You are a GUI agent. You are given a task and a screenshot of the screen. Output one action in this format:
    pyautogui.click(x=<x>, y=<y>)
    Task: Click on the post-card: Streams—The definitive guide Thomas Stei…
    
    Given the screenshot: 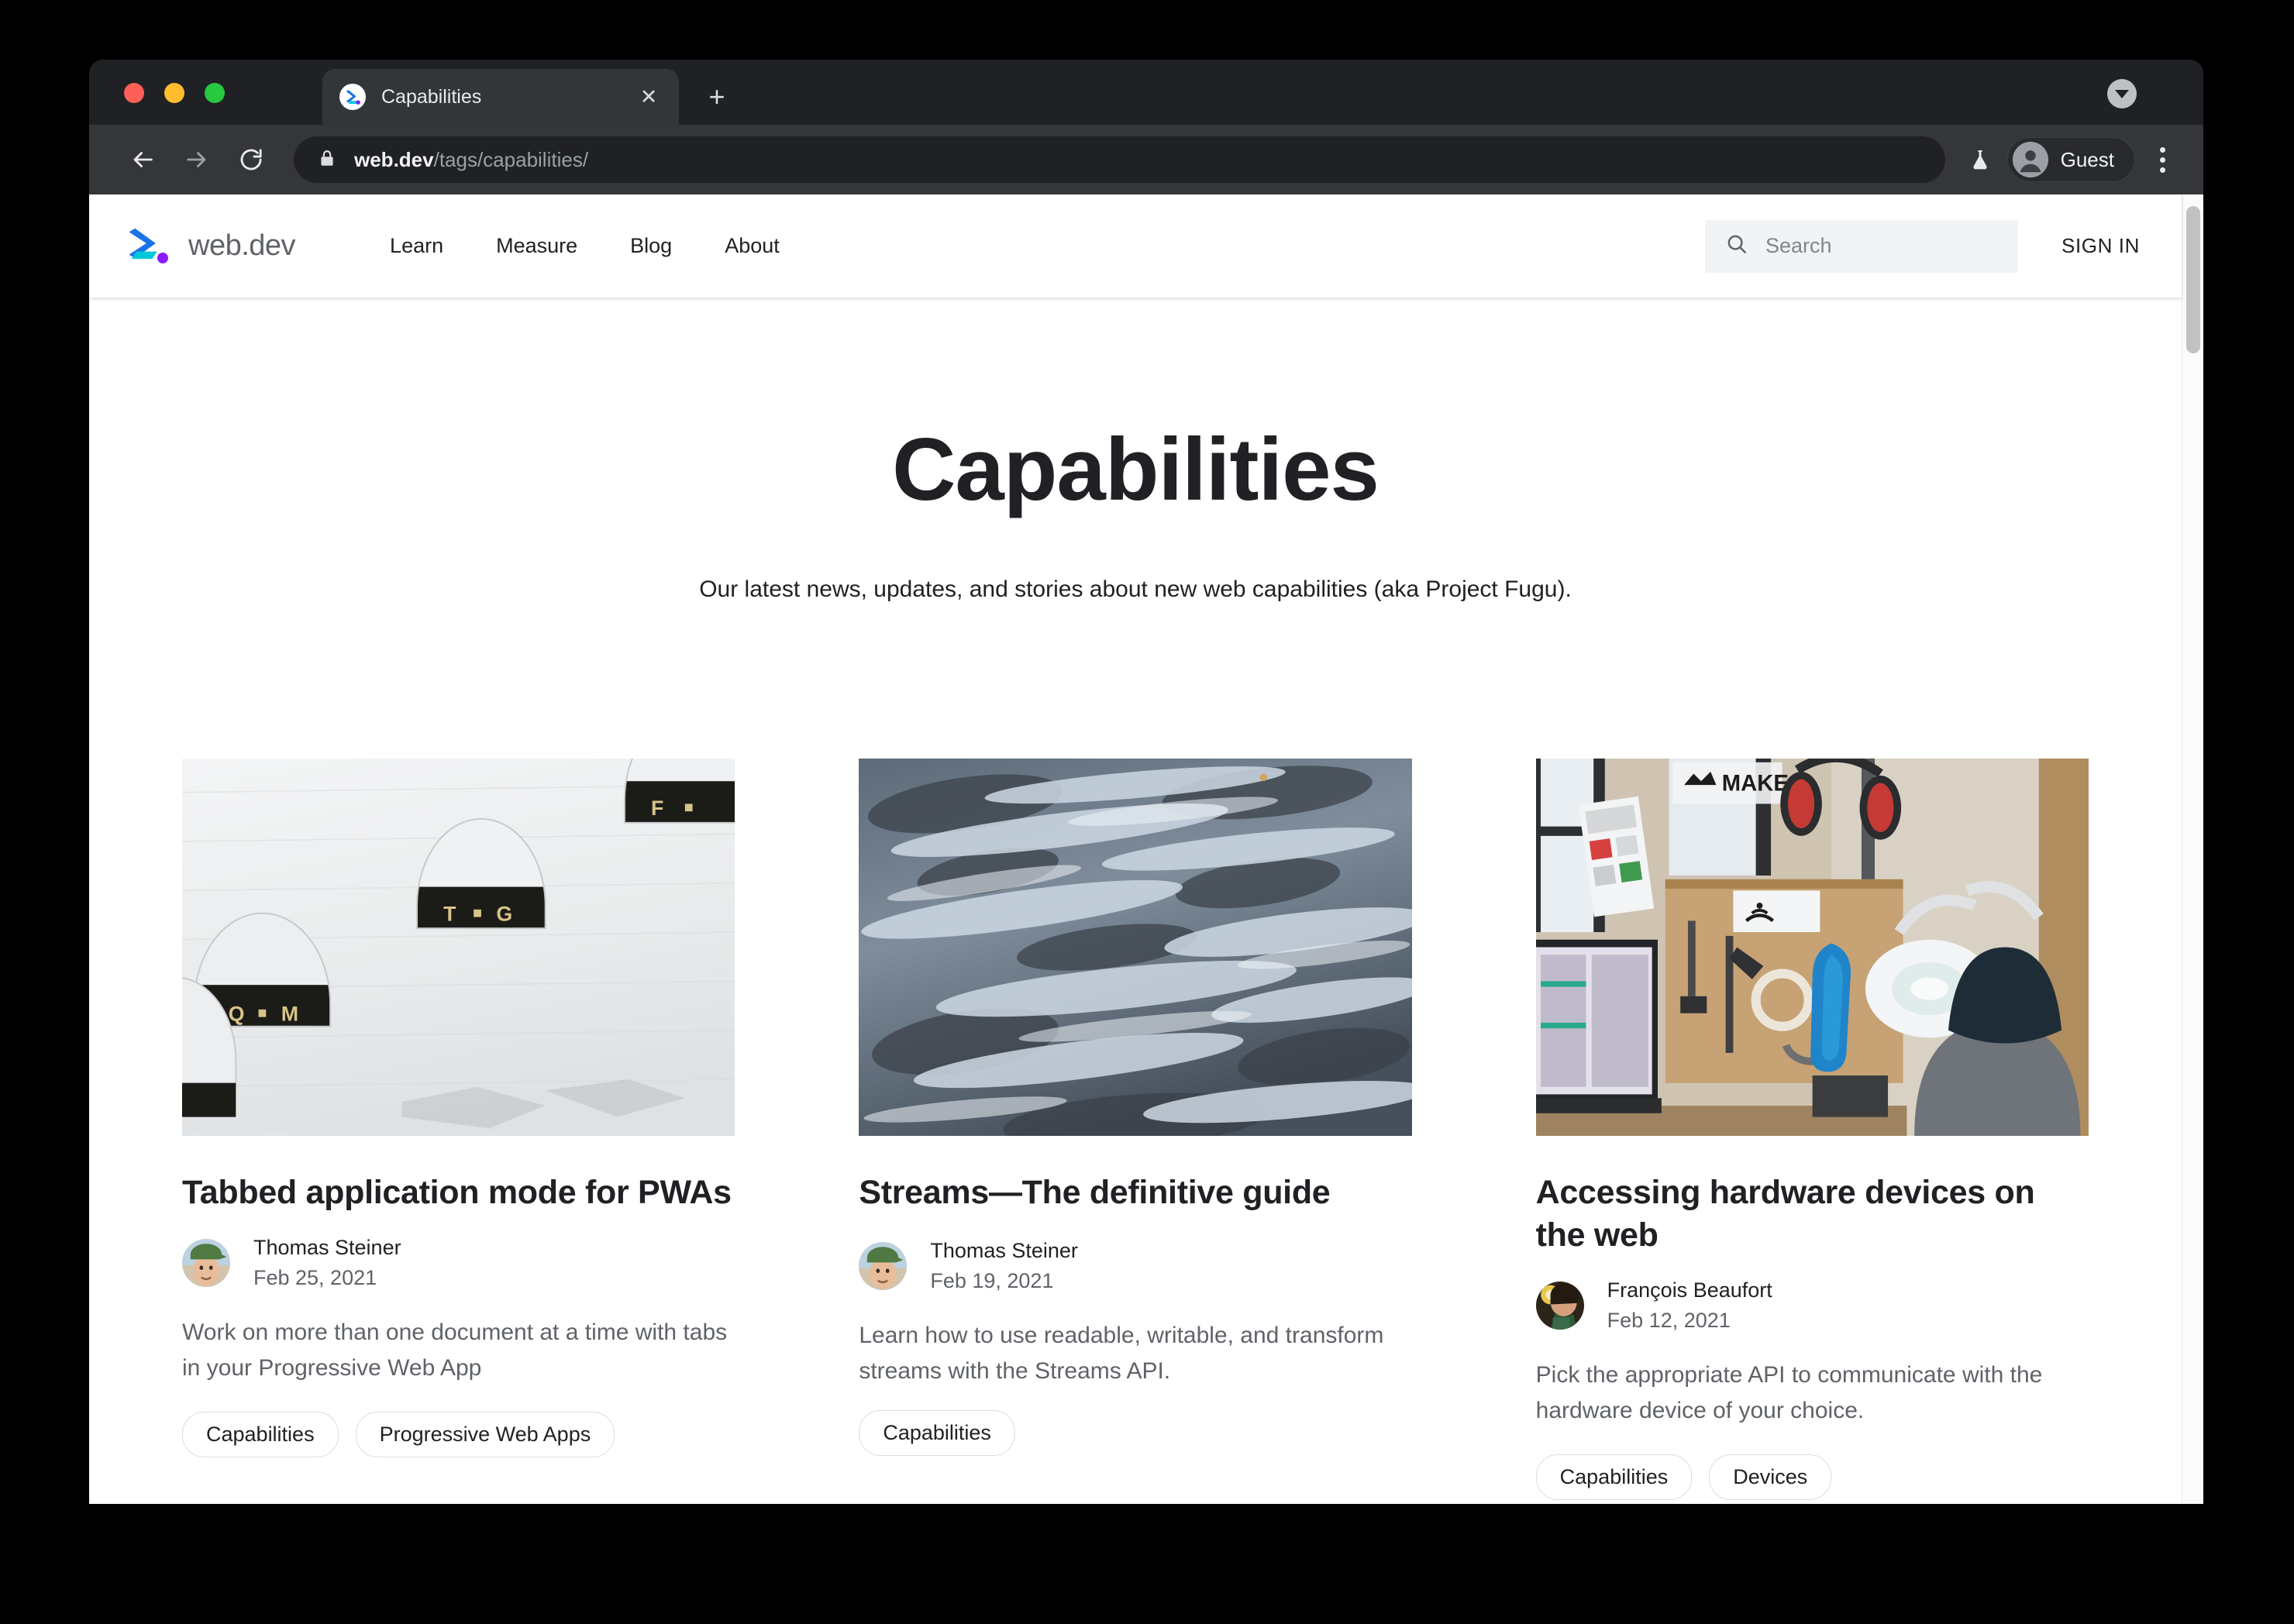 What is the action you would take?
    pyautogui.click(x=1135, y=1129)
    